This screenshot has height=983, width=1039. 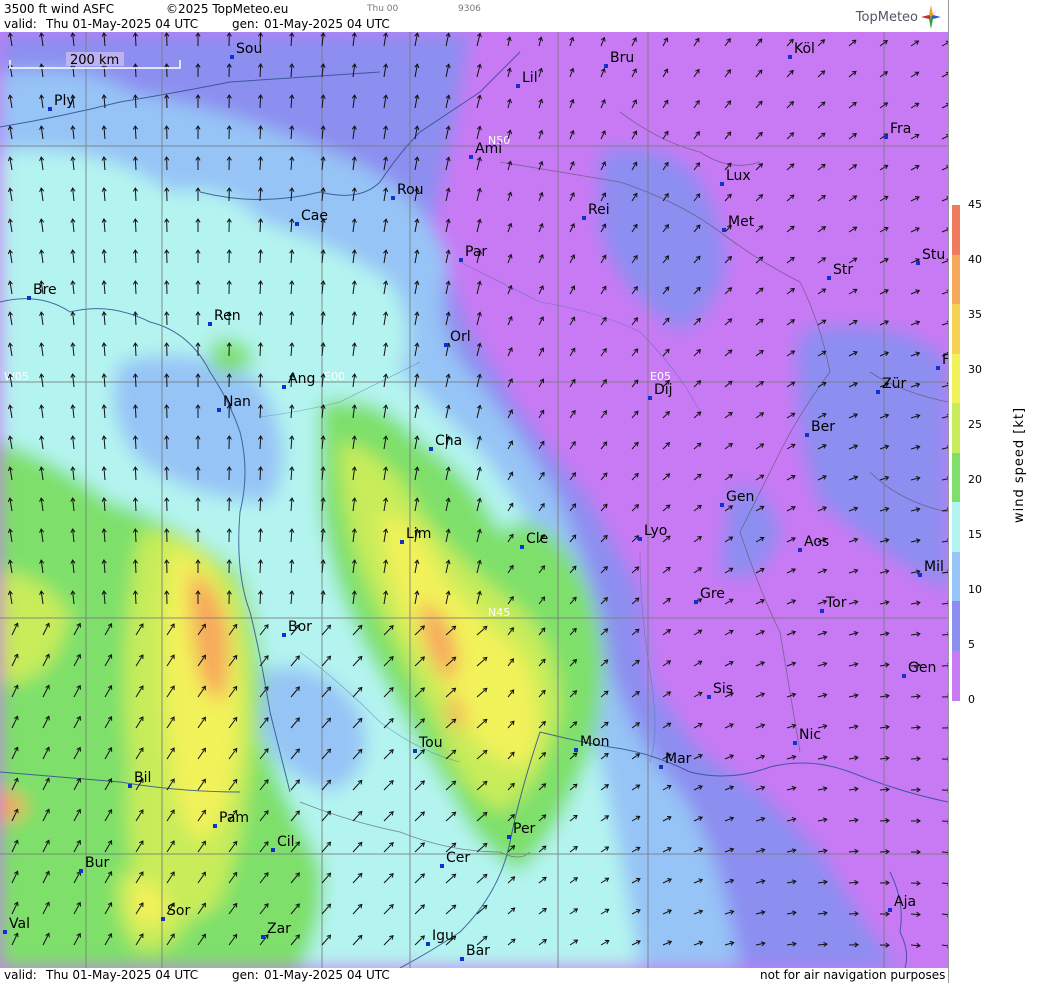 I want to click on city-label: Ami, so click(x=488, y=149).